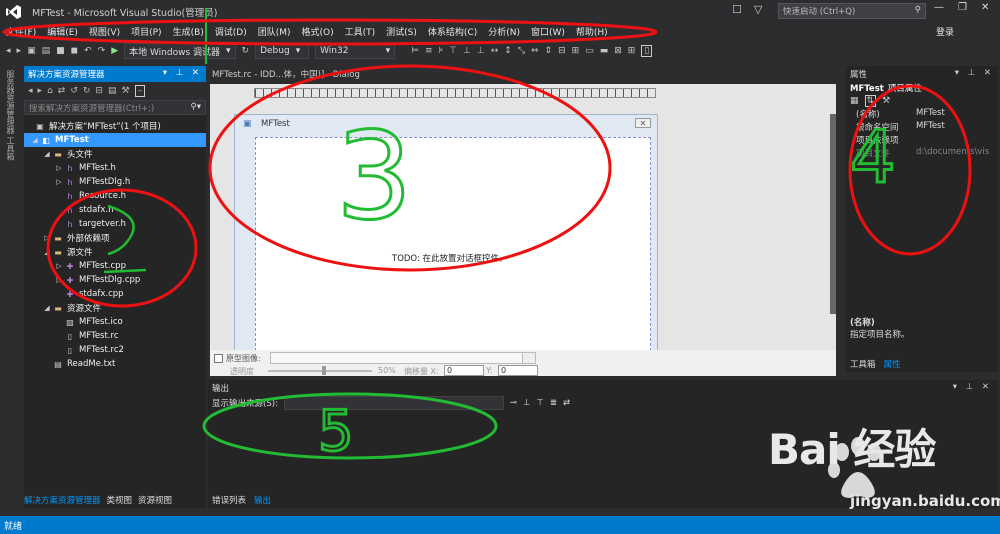  What do you see at coordinates (31, 51) in the screenshot?
I see `new-project-icon: ▣` at bounding box center [31, 51].